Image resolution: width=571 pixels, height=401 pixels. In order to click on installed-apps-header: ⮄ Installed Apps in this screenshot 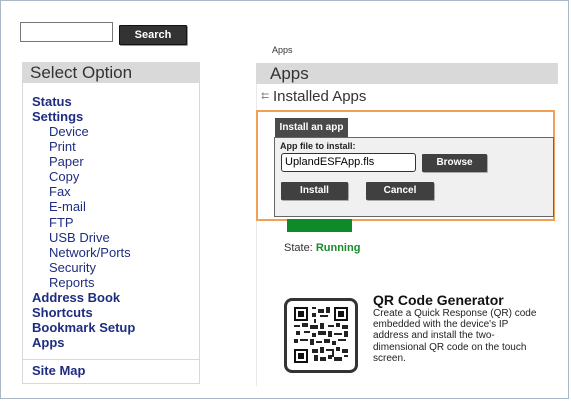, I will do `click(313, 96)`.